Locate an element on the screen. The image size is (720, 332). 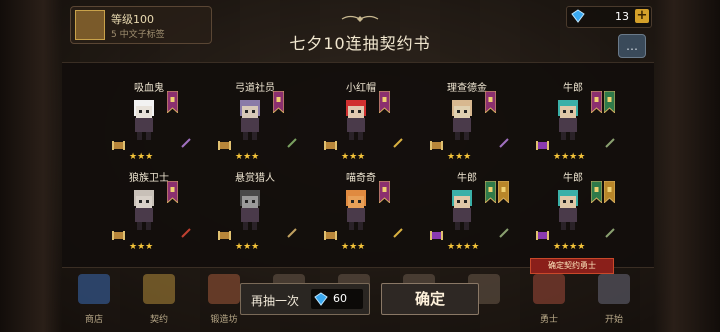
confirm-button: 确定 is located at coordinates (430, 299).